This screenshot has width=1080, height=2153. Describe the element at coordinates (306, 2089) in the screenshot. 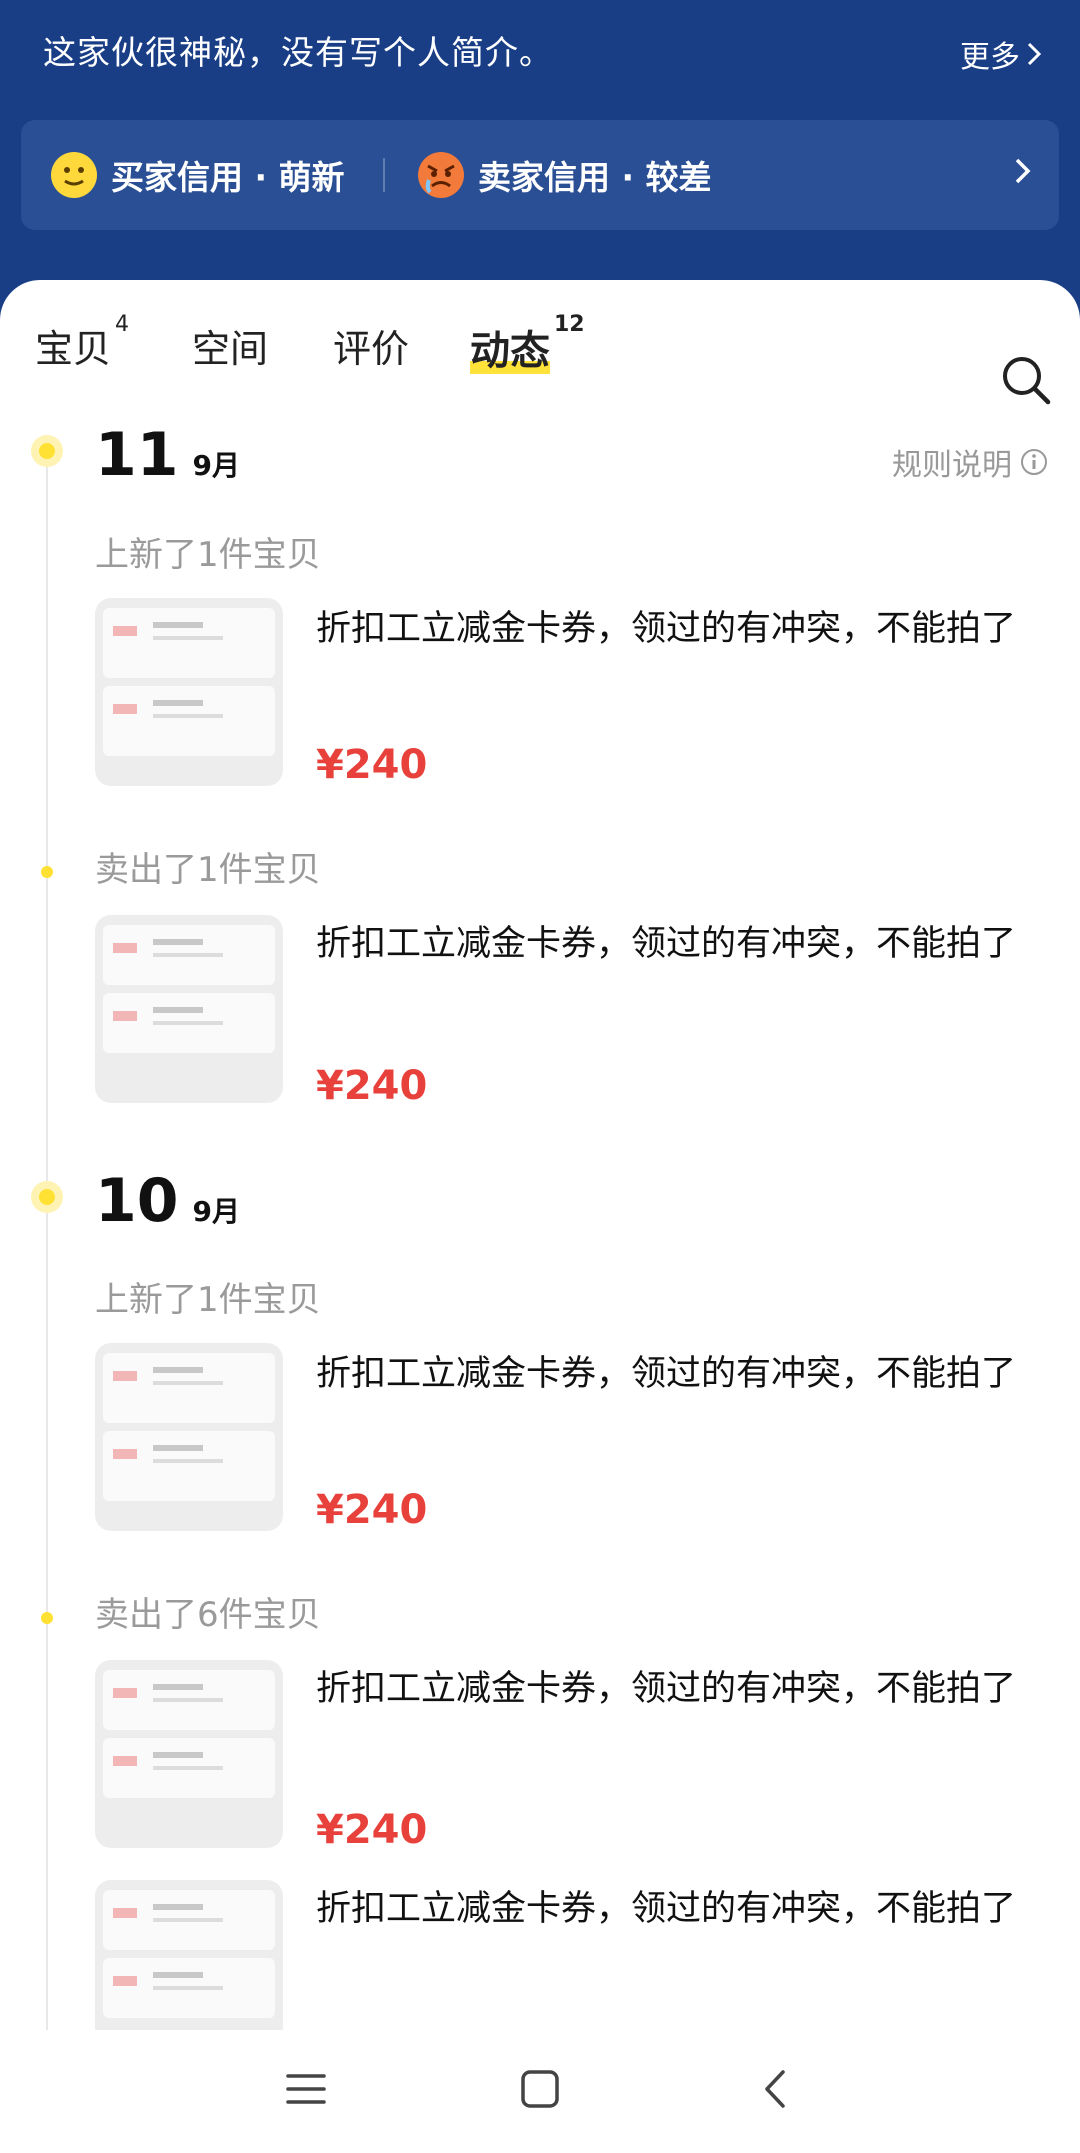

I see `menu-icon` at that location.